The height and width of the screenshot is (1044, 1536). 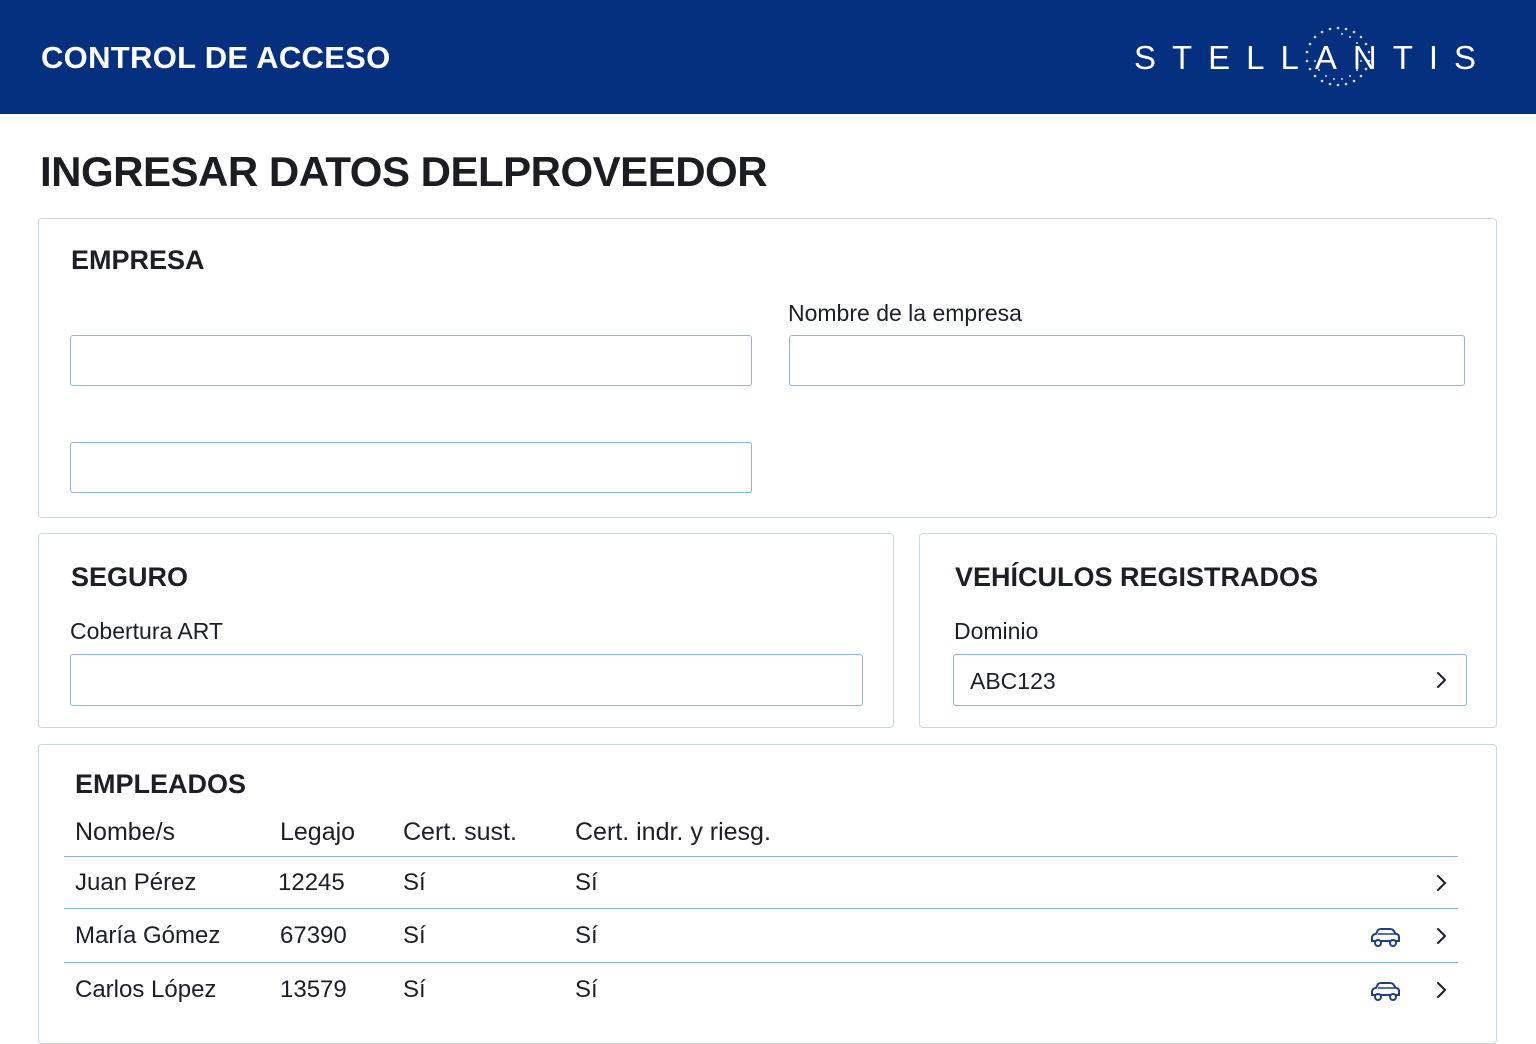 What do you see at coordinates (216, 57) in the screenshot?
I see `app-title: CONTROL DE ACCESO` at bounding box center [216, 57].